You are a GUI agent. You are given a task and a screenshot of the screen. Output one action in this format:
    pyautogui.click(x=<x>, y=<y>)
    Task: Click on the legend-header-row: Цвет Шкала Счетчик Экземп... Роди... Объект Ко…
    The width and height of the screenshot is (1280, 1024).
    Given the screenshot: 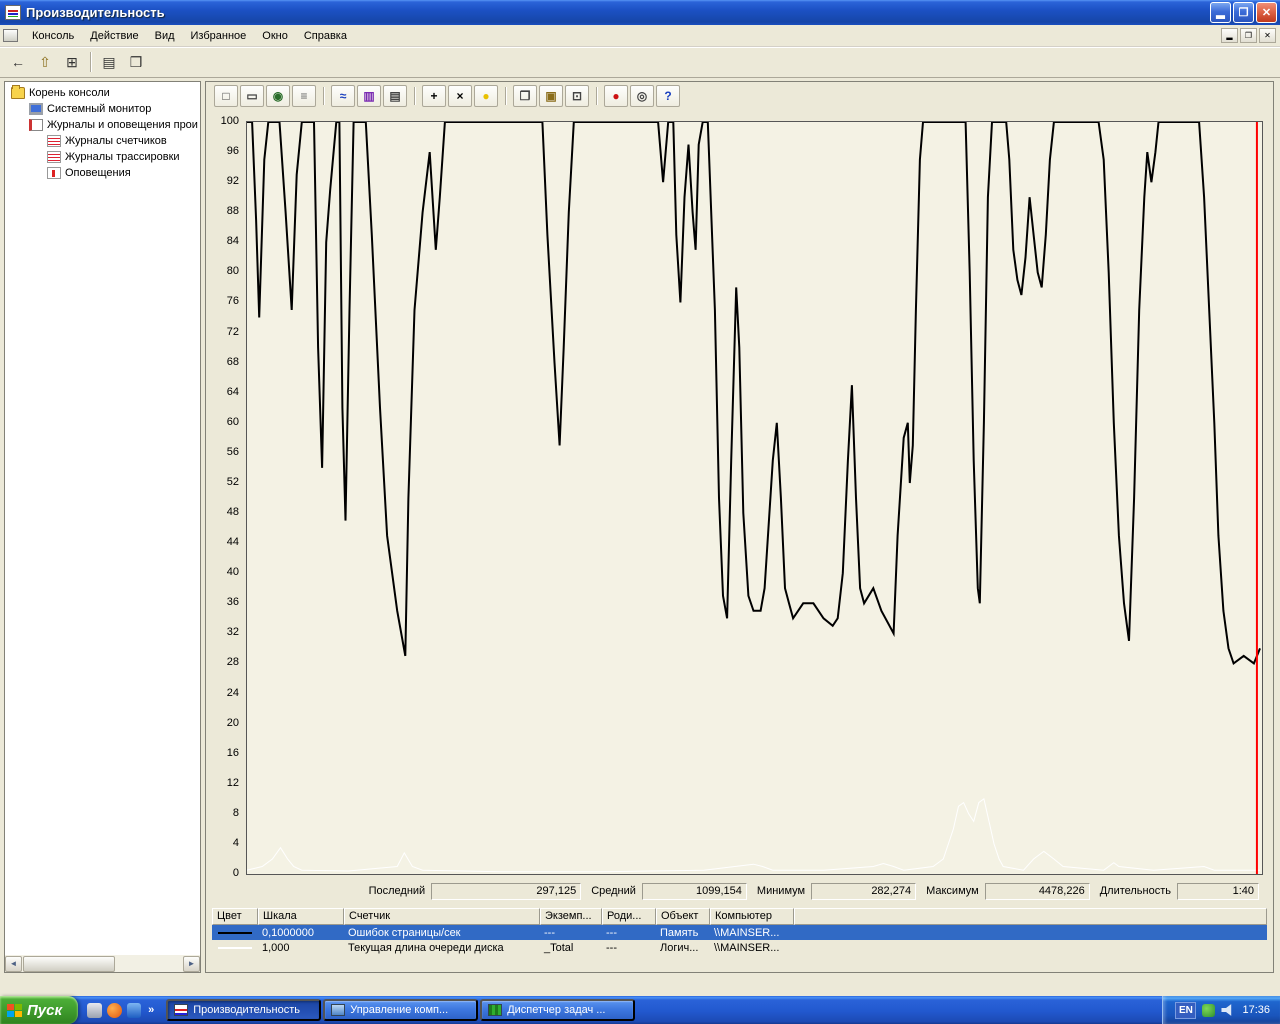 What is the action you would take?
    pyautogui.click(x=739, y=916)
    